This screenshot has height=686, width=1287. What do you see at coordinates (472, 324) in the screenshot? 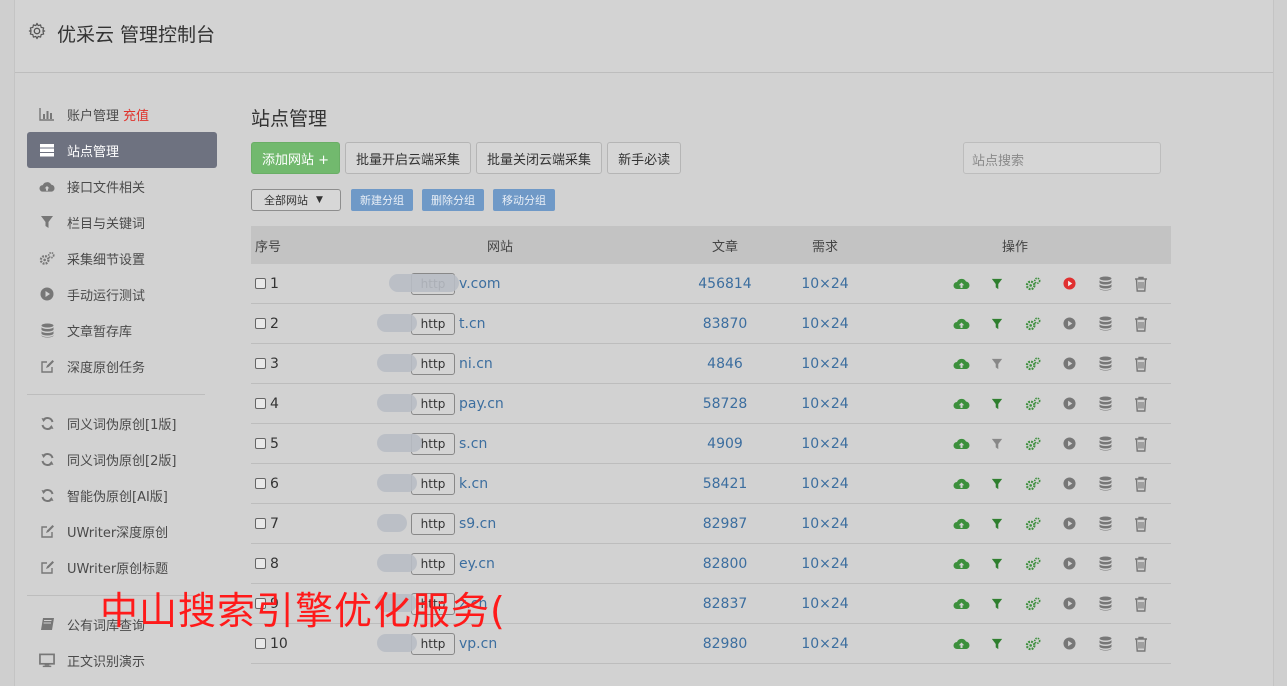
I see `site-domain-link: t.cn` at bounding box center [472, 324].